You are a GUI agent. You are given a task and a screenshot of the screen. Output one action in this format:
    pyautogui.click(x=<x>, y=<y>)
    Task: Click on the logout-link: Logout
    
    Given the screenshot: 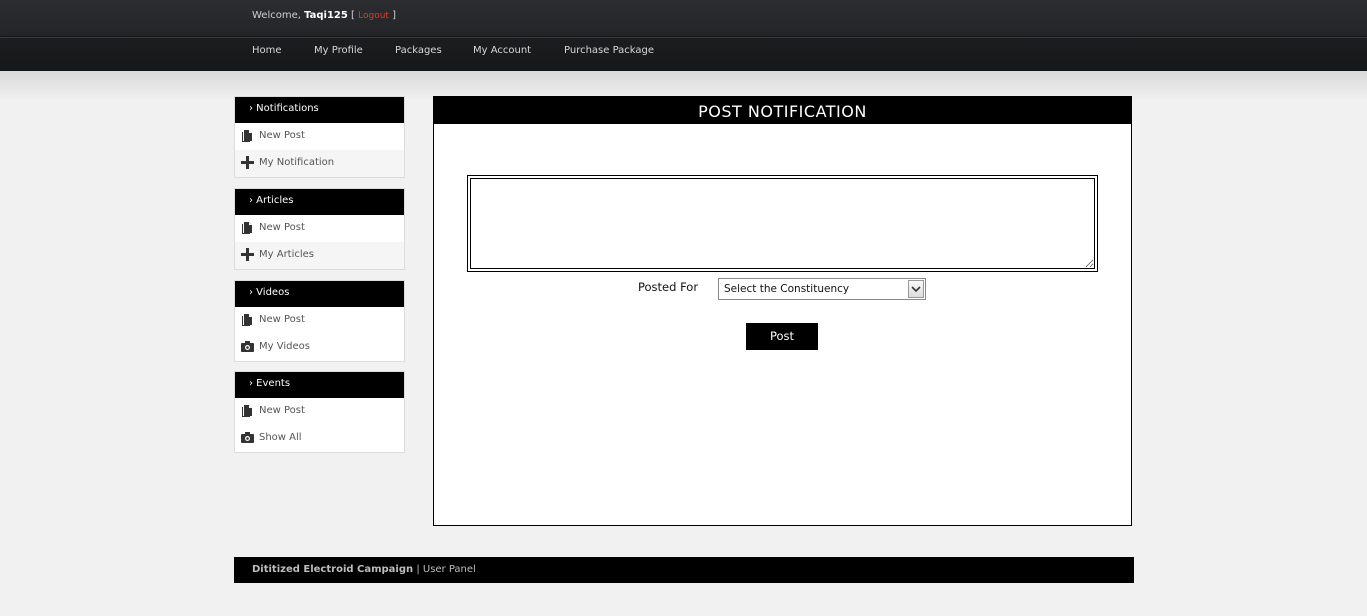 What is the action you would take?
    pyautogui.click(x=373, y=16)
    